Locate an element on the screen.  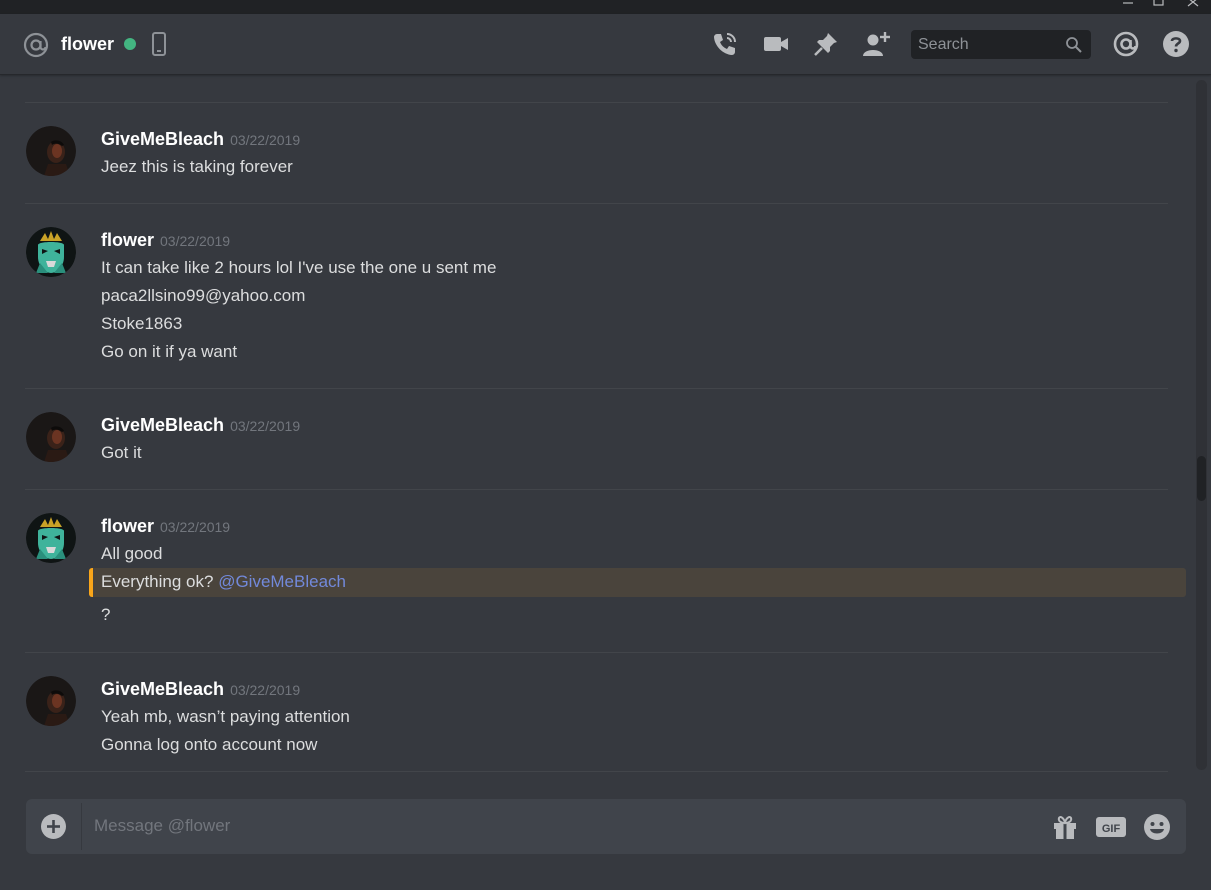
mentions-icon is located at coordinates (1126, 44).